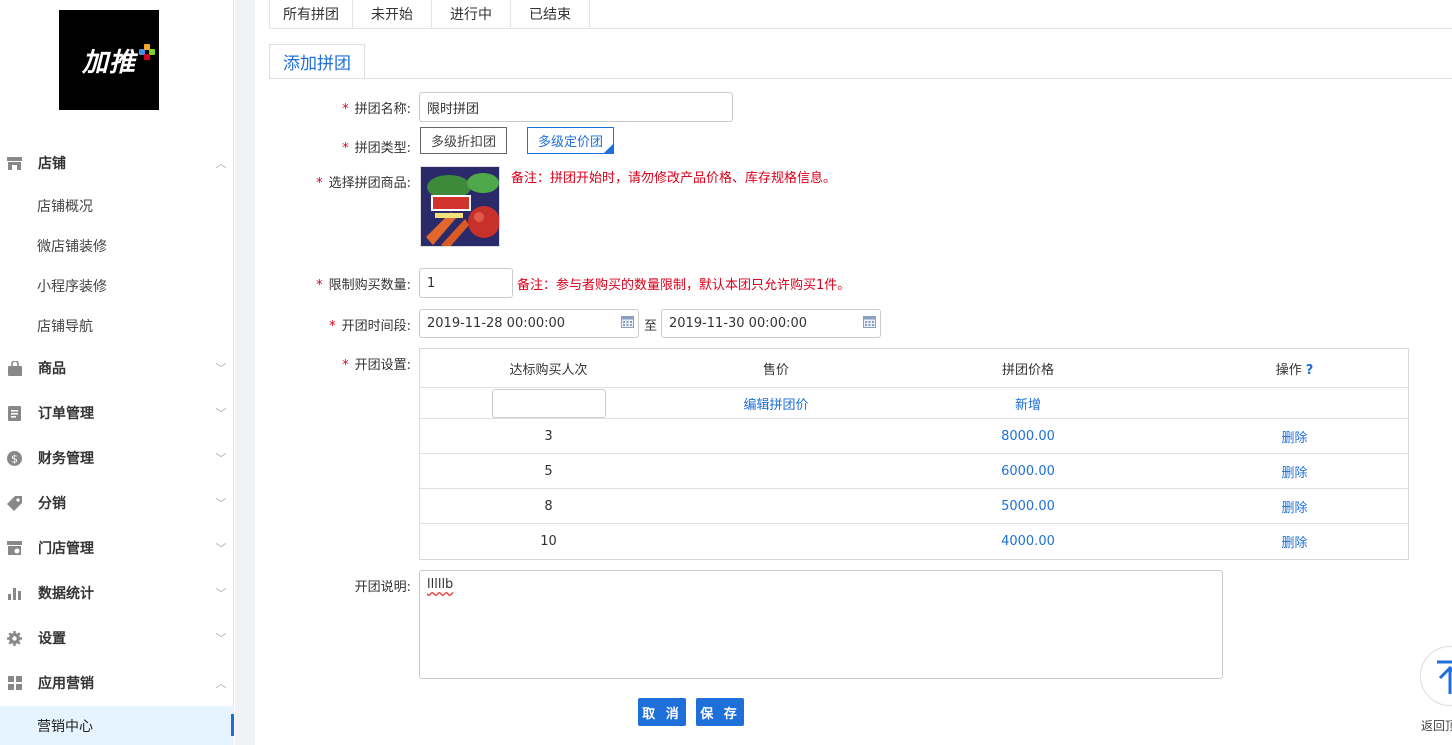  Describe the element at coordinates (776, 403) in the screenshot. I see `edit-group-price-link: 编辑拼团价` at that location.